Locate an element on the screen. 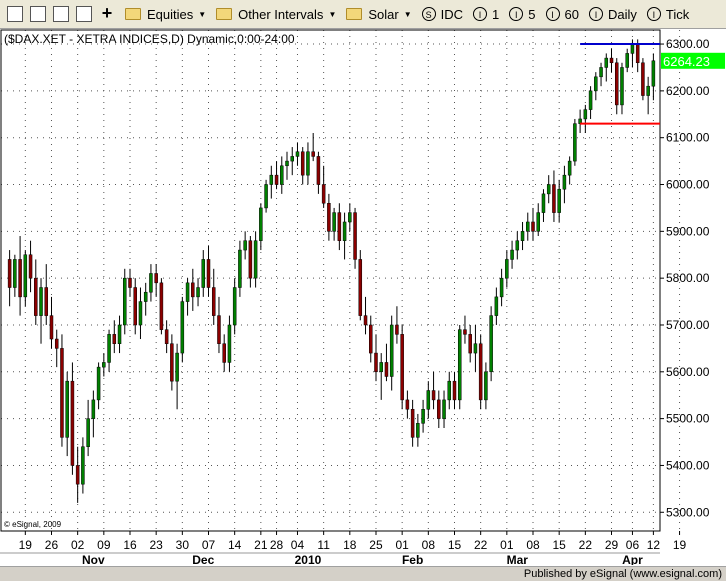 Image resolution: width=726 pixels, height=581 pixels. month-label: 2010 is located at coordinates (308, 559).